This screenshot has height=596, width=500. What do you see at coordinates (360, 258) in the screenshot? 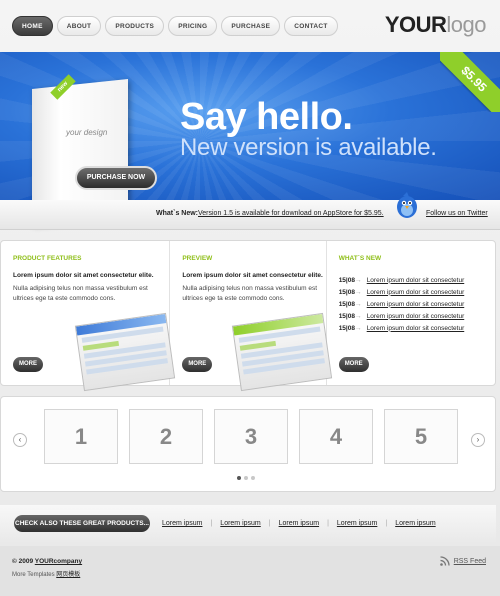
I see `column-title: WHAT`S NEW` at bounding box center [360, 258].